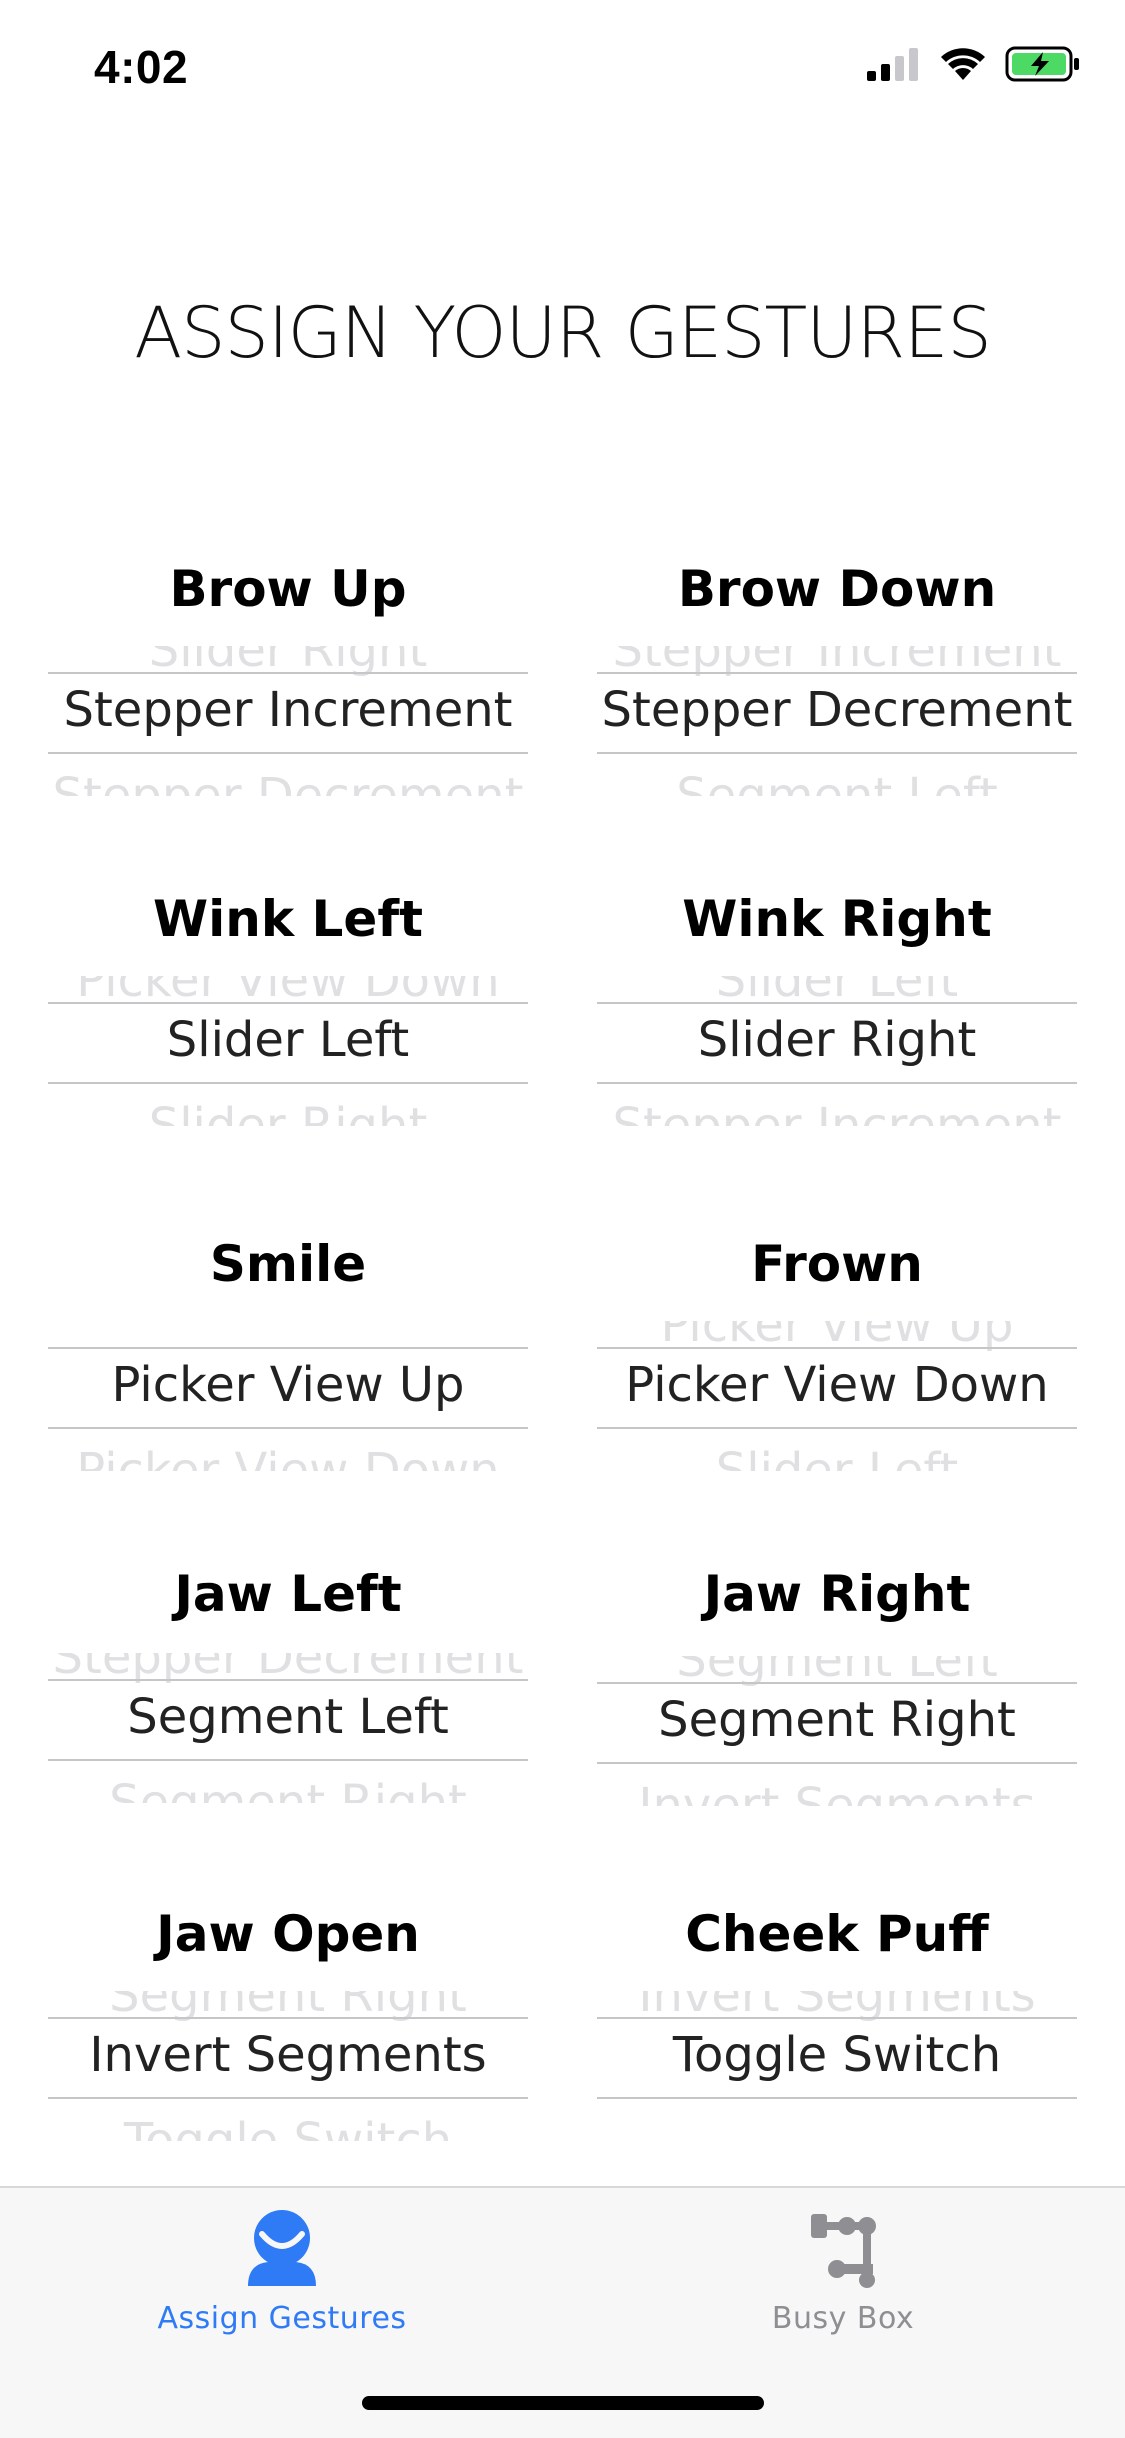 Image resolution: width=1125 pixels, height=2438 pixels. I want to click on picker-selected-option: Slider Right, so click(837, 1040).